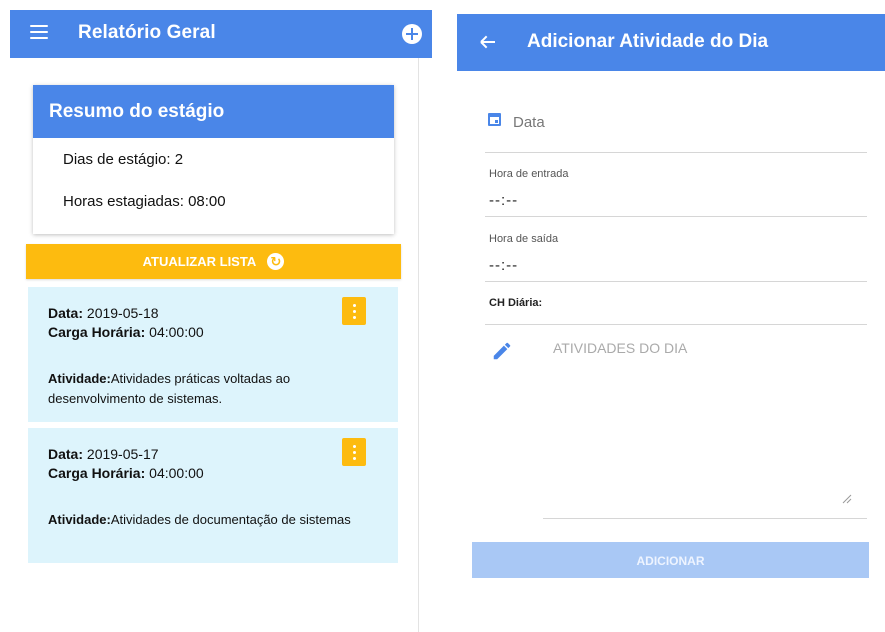 The image size is (885, 632). What do you see at coordinates (670, 560) in the screenshot?
I see `add-button: ADICIONAR` at bounding box center [670, 560].